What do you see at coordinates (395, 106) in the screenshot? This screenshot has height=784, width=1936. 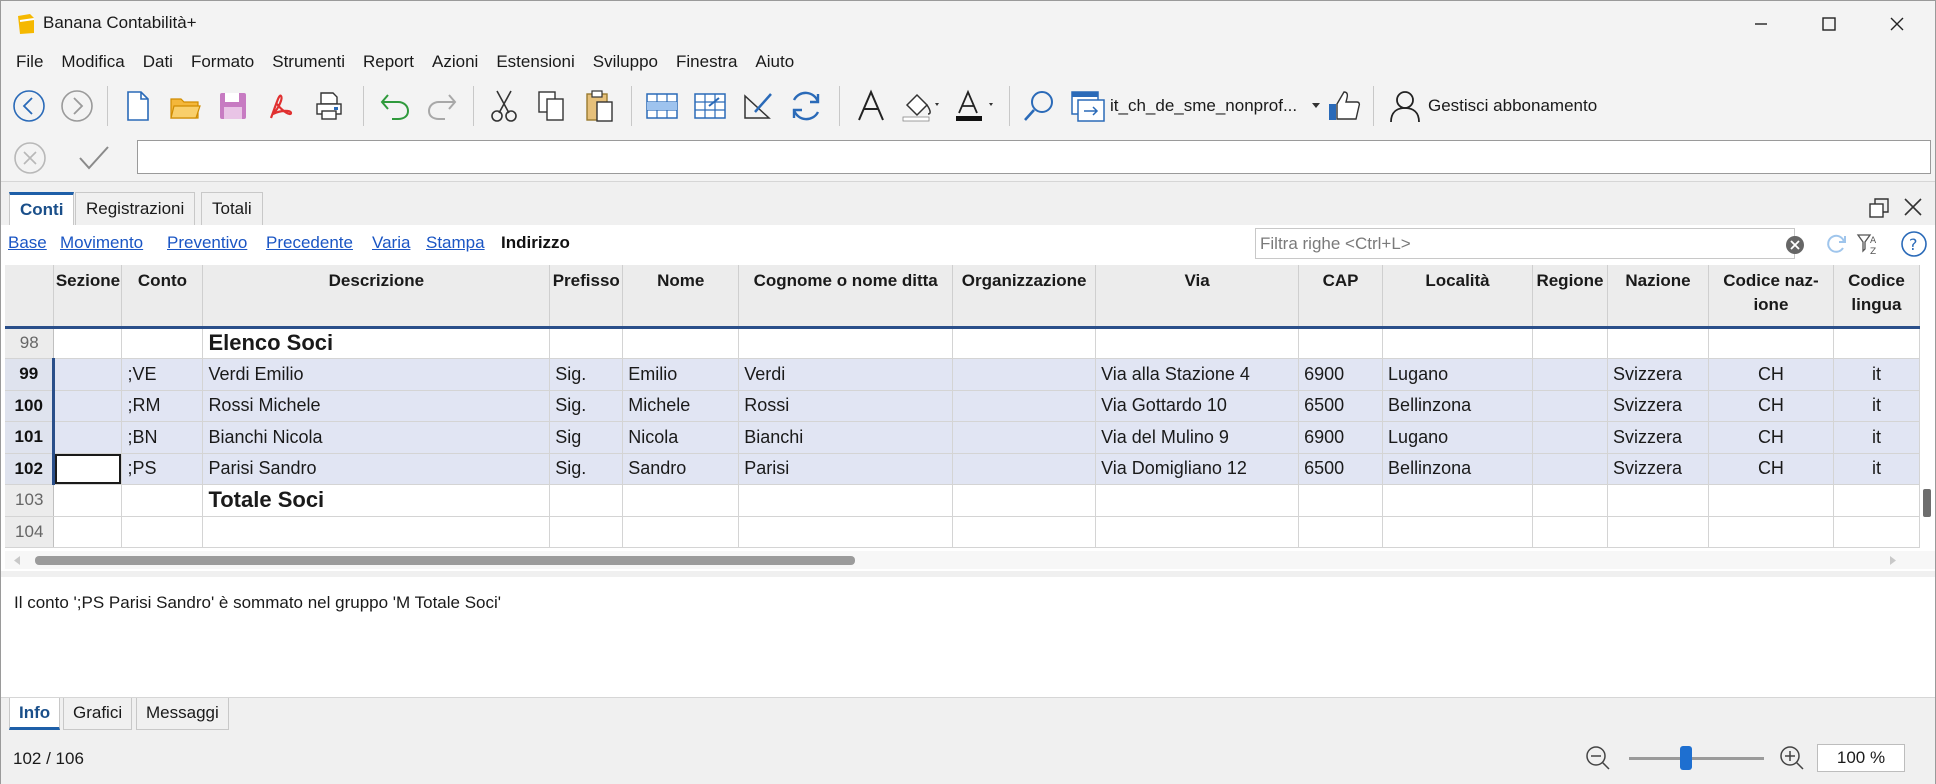 I see `undo-button` at bounding box center [395, 106].